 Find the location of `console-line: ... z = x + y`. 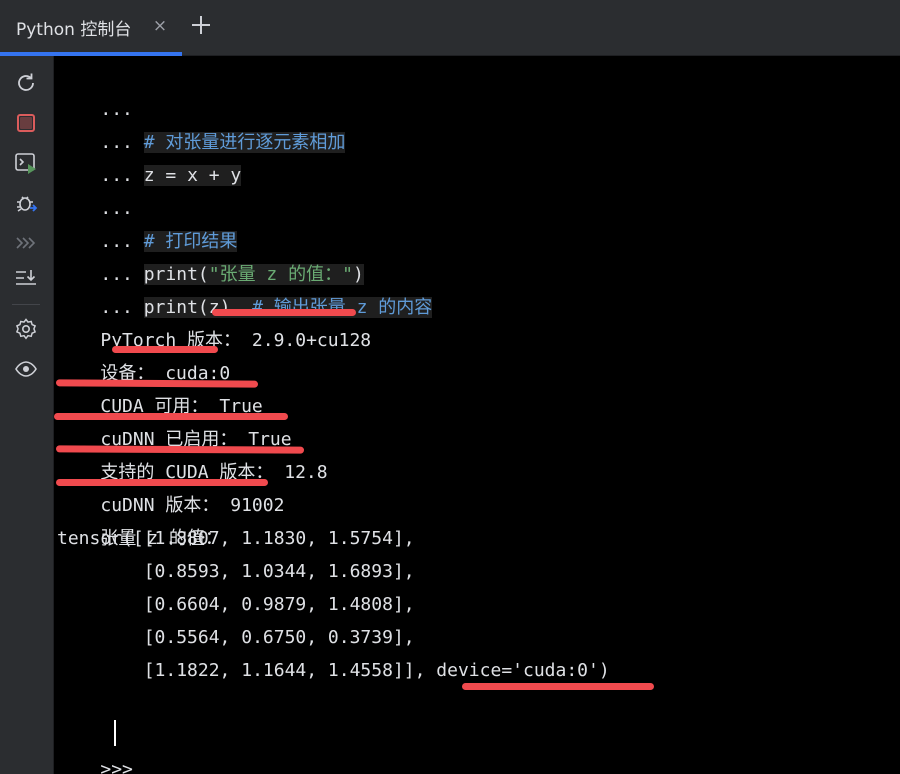

console-line: ... z = x + y is located at coordinates (149, 156).